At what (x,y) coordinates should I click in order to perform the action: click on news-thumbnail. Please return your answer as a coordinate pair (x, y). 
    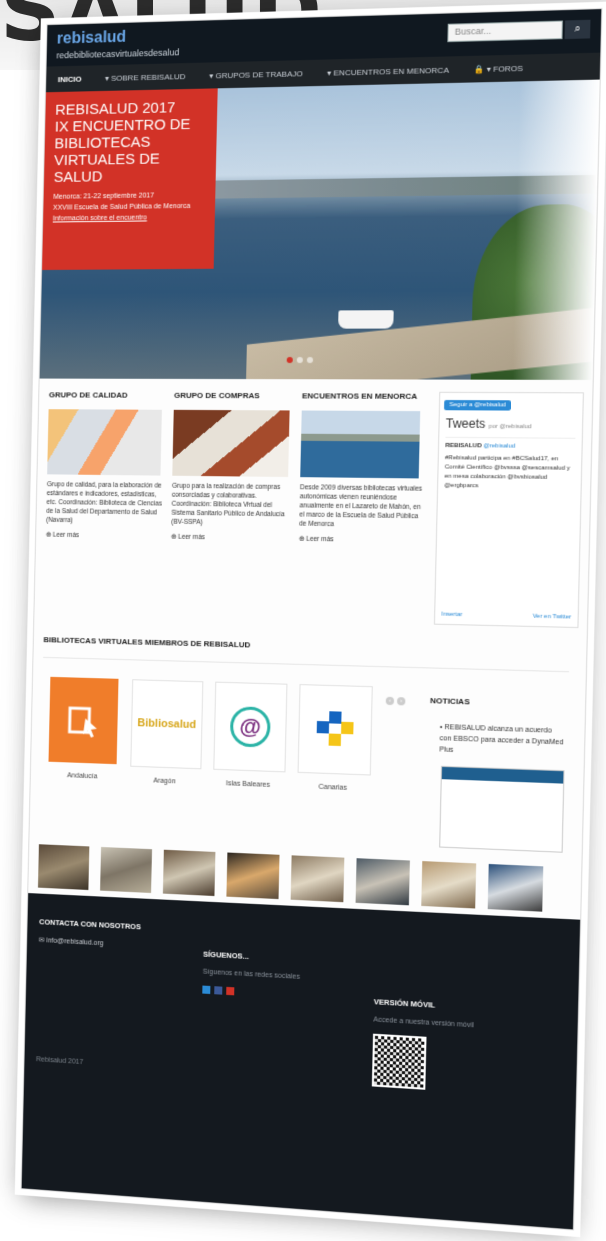
    Looking at the image, I should click on (502, 809).